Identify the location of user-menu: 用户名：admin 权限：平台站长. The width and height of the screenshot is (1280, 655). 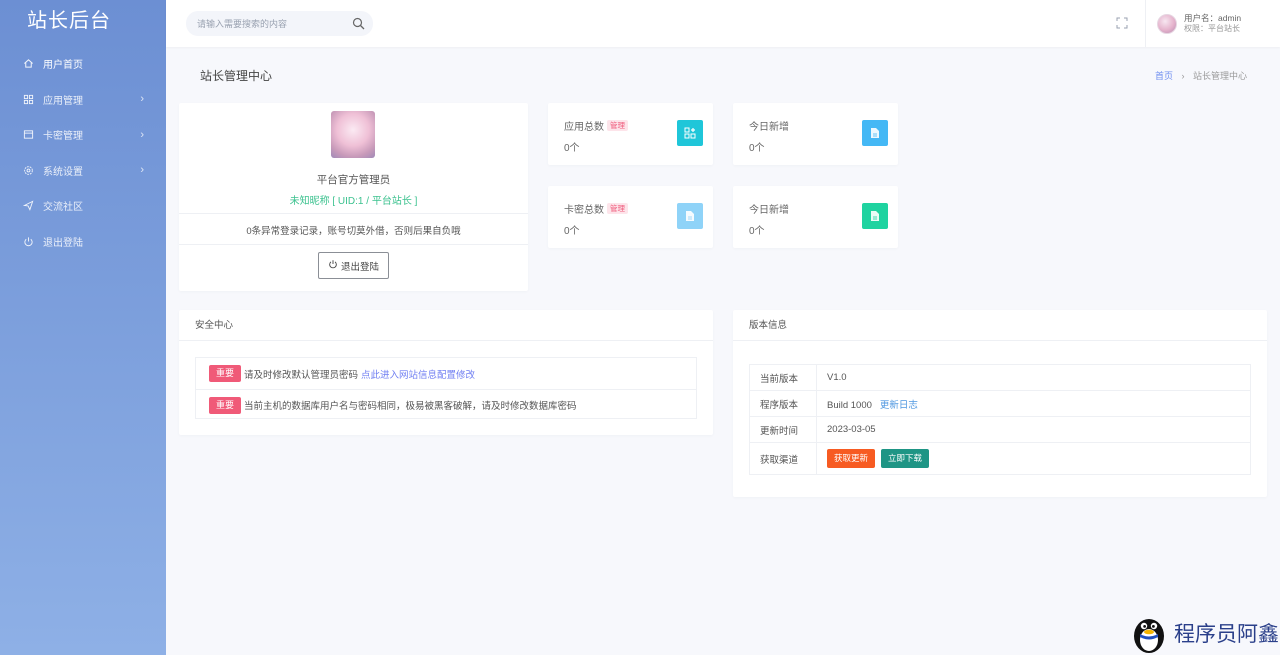
(1212, 23).